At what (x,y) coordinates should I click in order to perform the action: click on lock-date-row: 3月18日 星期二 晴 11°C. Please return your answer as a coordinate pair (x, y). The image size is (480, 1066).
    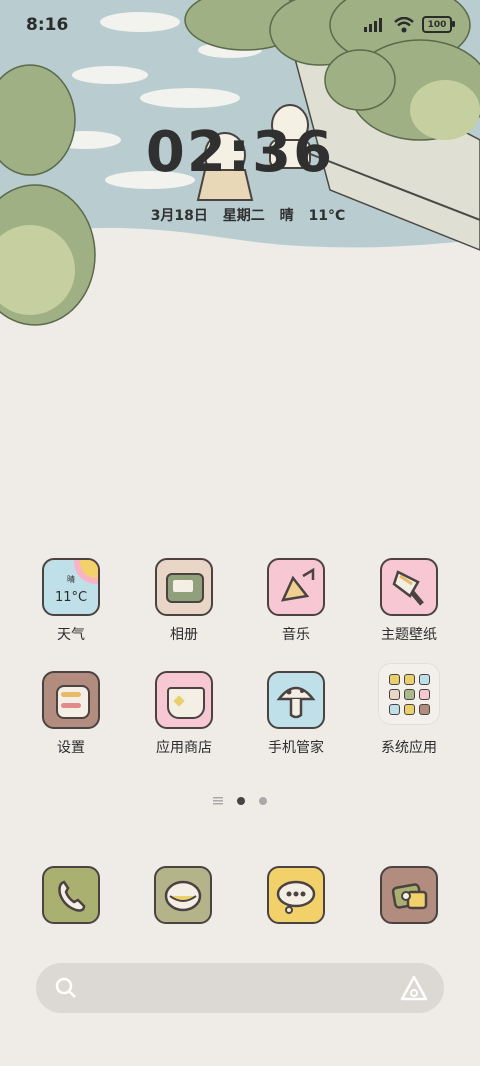
    Looking at the image, I should click on (240, 215).